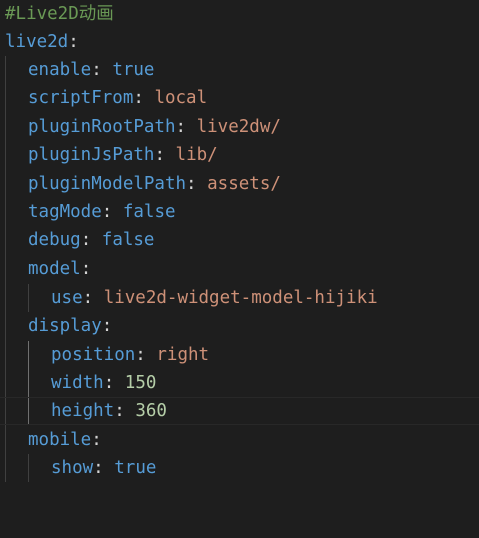  I want to click on yaml-value-debug: false, so click(128, 240).